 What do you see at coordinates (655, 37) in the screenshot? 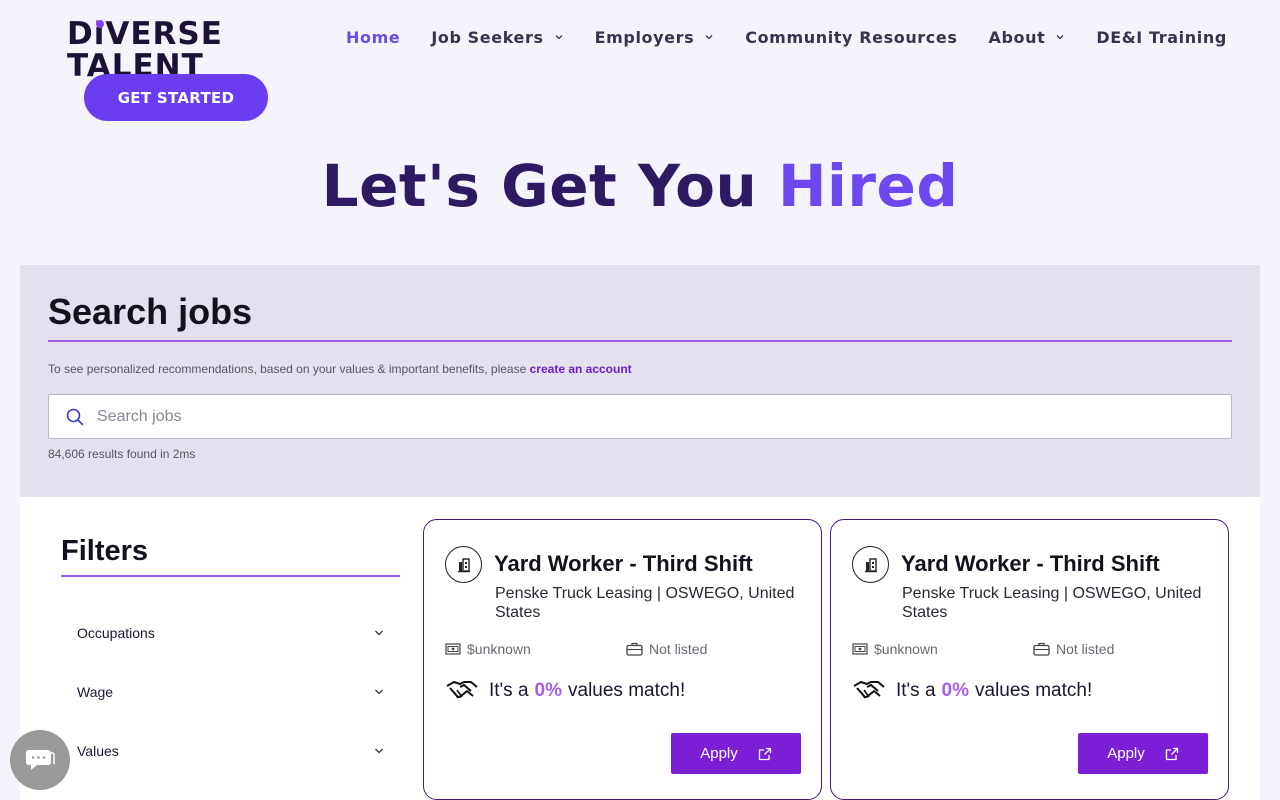
I see `nav-employers: Employers` at bounding box center [655, 37].